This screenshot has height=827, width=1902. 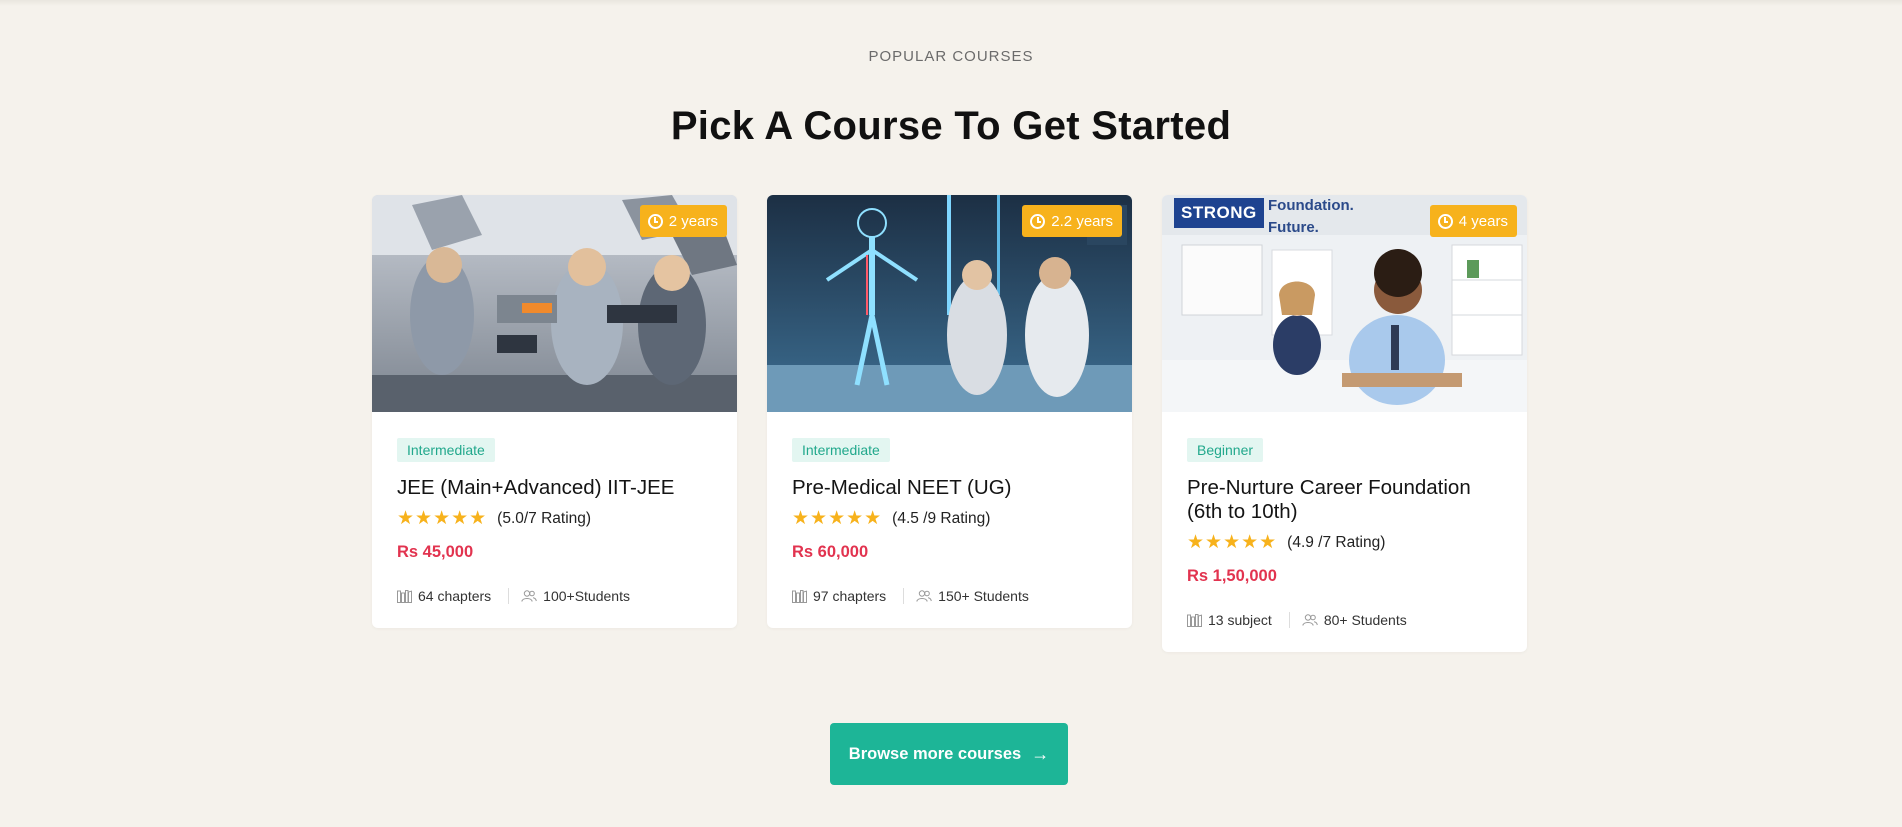 What do you see at coordinates (554, 488) in the screenshot?
I see `course-title: JEE (Main+Advanced) IIT-JEE` at bounding box center [554, 488].